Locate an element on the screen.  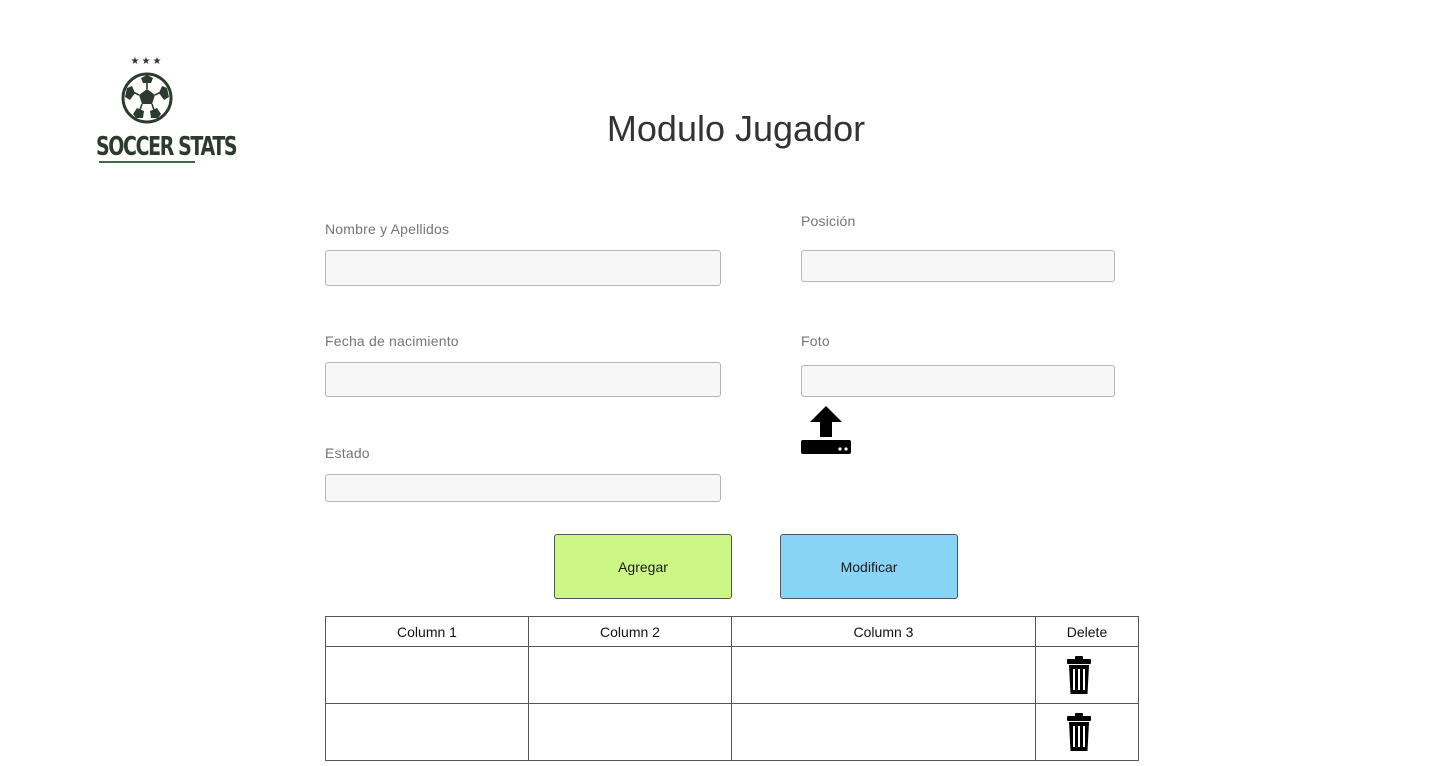
status-input is located at coordinates (523, 488).